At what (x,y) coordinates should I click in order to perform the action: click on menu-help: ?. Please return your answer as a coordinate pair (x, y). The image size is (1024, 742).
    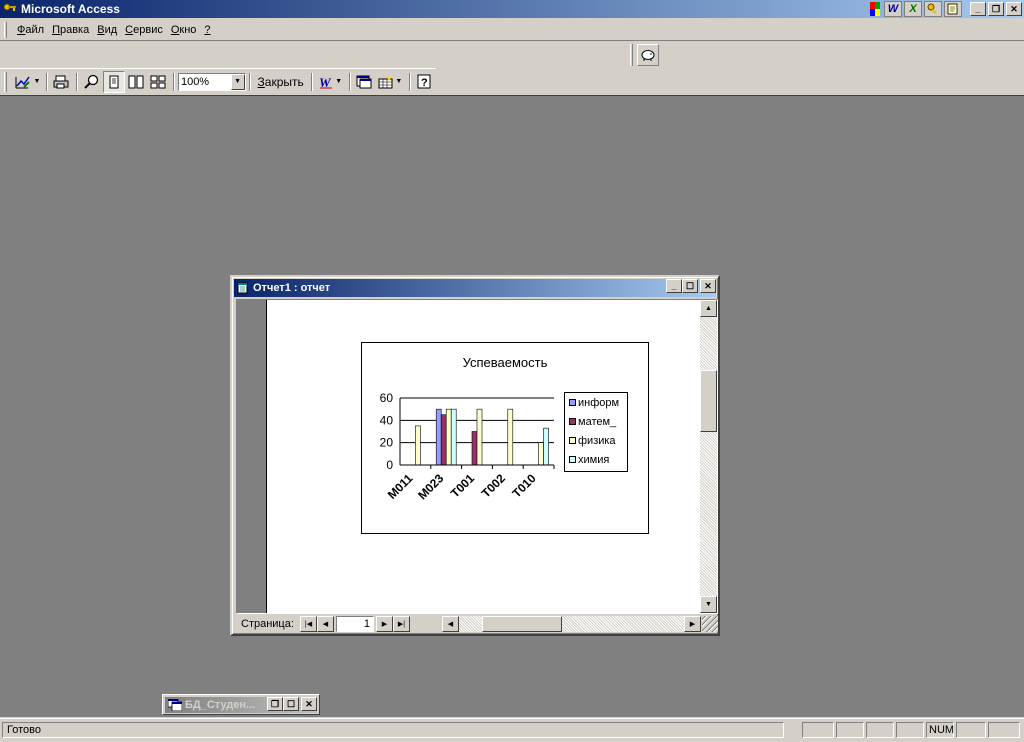
    Looking at the image, I should click on (207, 30).